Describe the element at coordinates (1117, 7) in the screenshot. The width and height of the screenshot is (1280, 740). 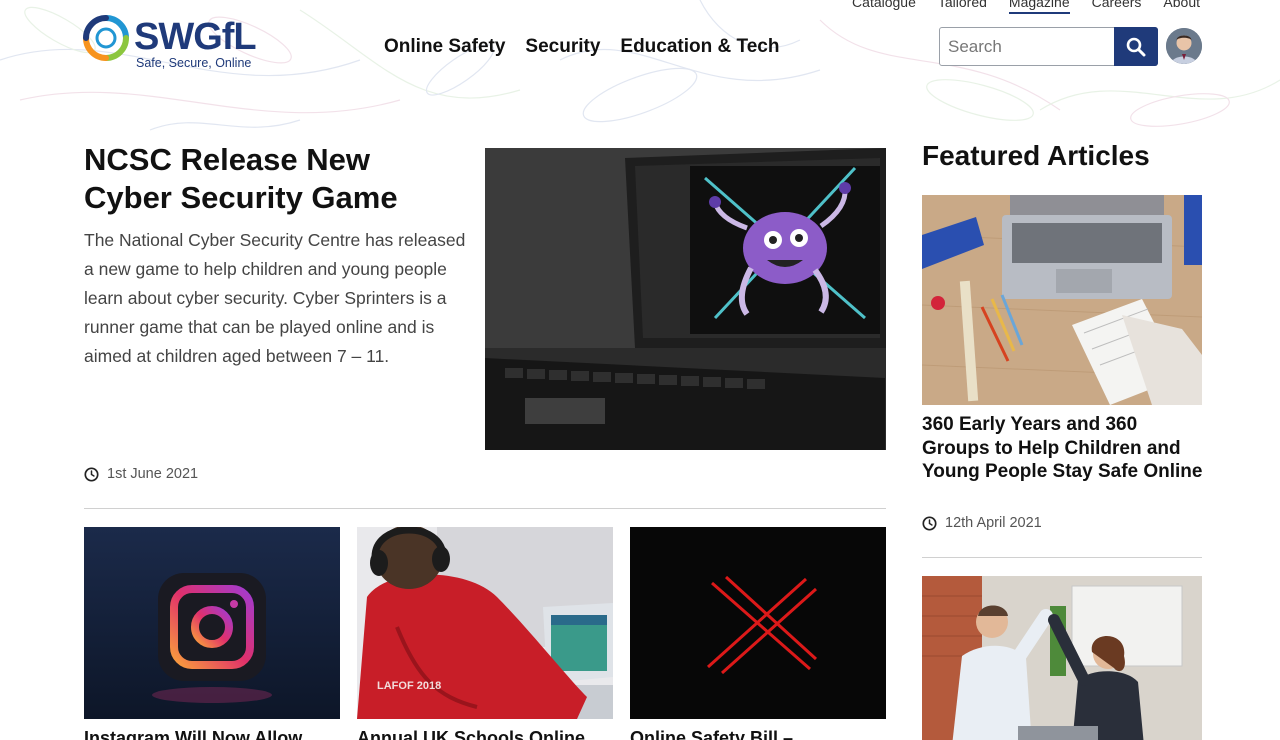
I see `util-nav-careers: Careers` at that location.